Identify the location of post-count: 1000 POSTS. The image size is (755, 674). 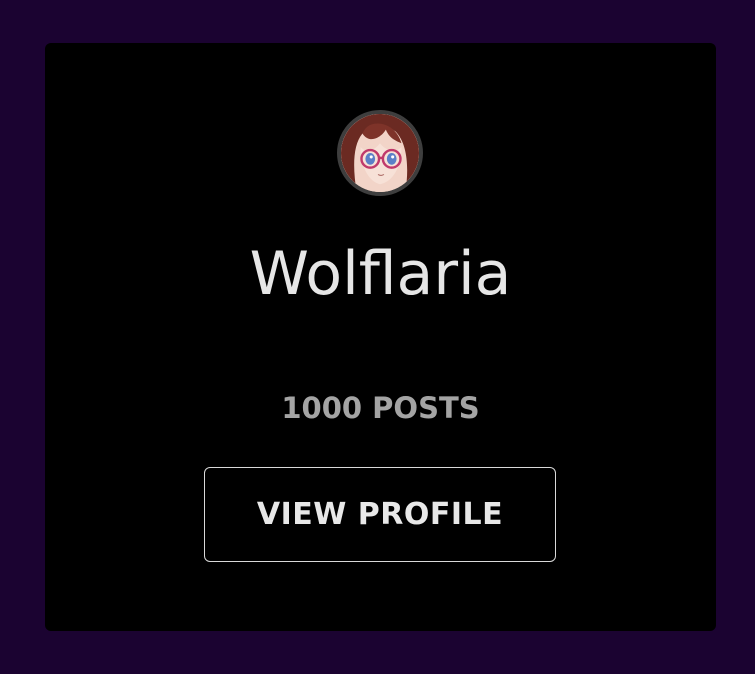
(380, 408).